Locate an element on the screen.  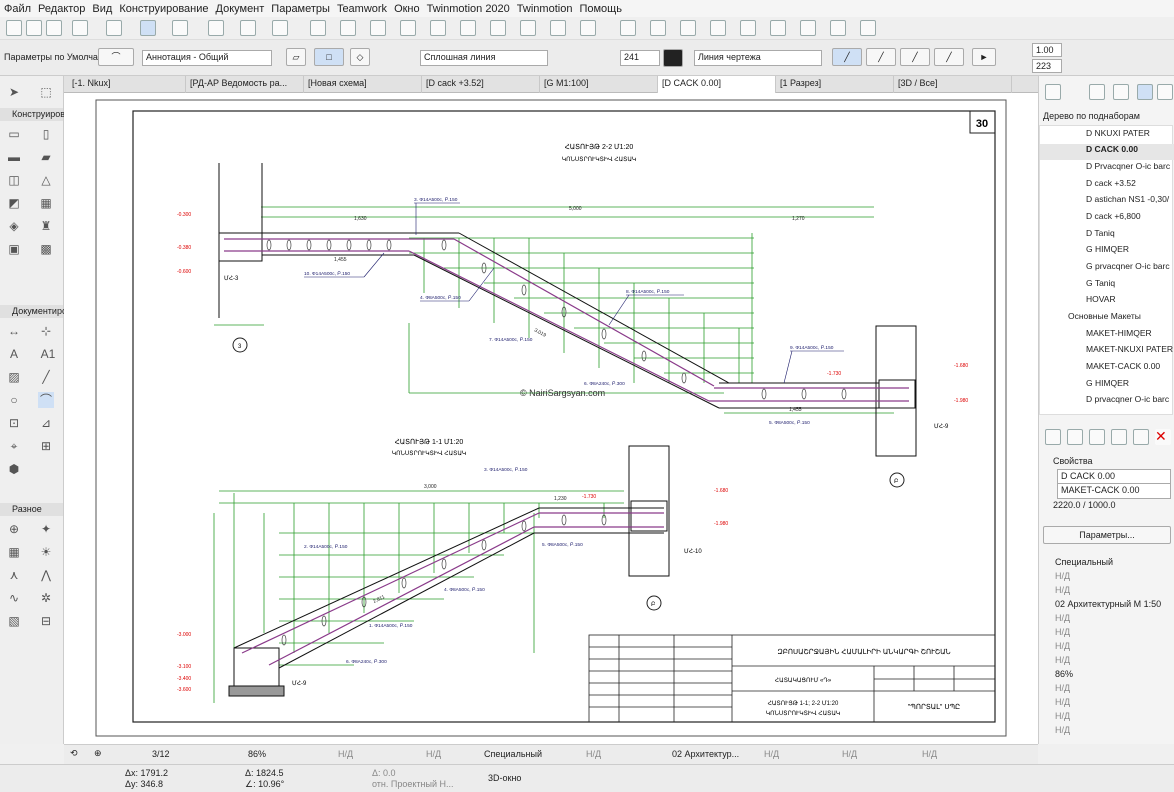
menu-file: Файл is located at coordinates (17, 9).